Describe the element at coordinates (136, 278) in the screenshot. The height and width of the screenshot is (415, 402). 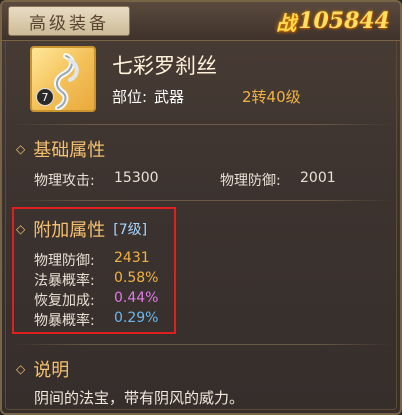
I see `extra-attr-value: 0.58%` at that location.